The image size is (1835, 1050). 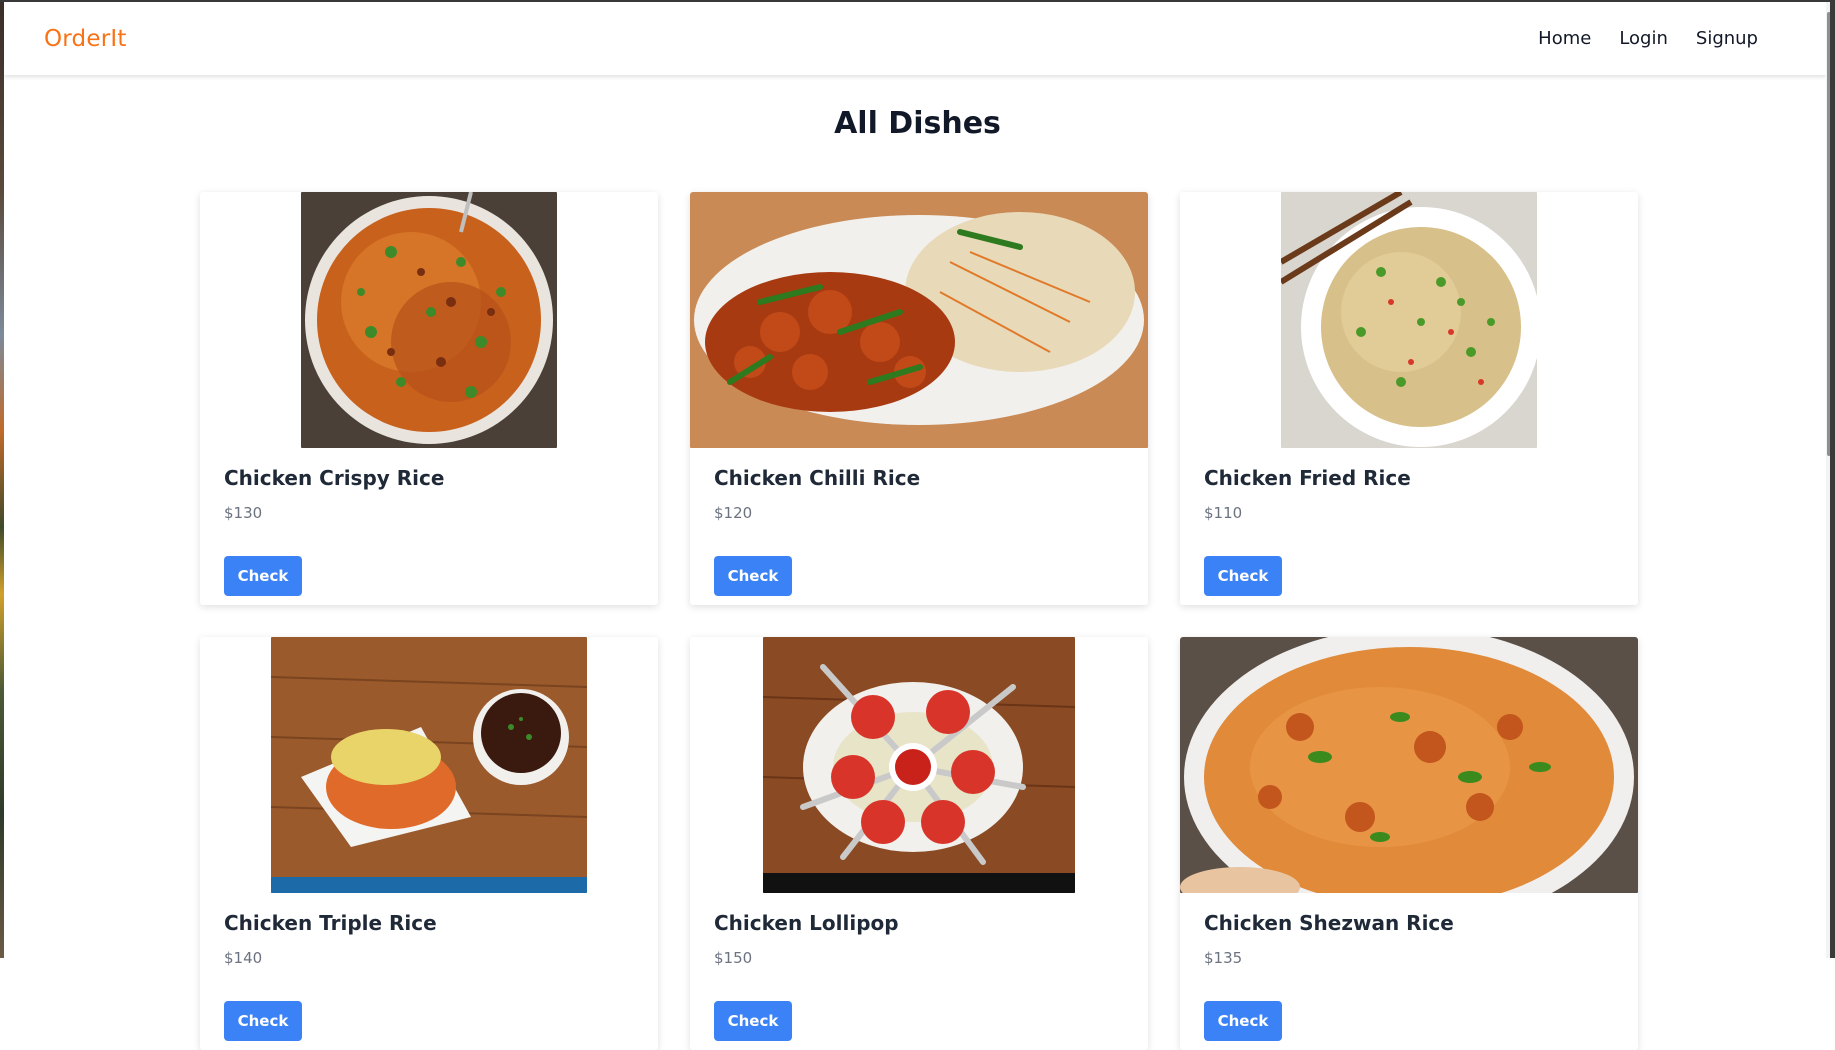 What do you see at coordinates (334, 478) in the screenshot?
I see `dish-name: Chicken Crispy Rice` at bounding box center [334, 478].